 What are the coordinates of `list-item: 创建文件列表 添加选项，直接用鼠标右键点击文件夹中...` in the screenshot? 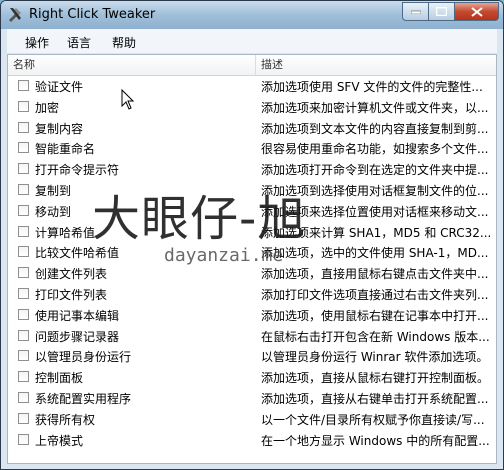 It's located at (252, 273).